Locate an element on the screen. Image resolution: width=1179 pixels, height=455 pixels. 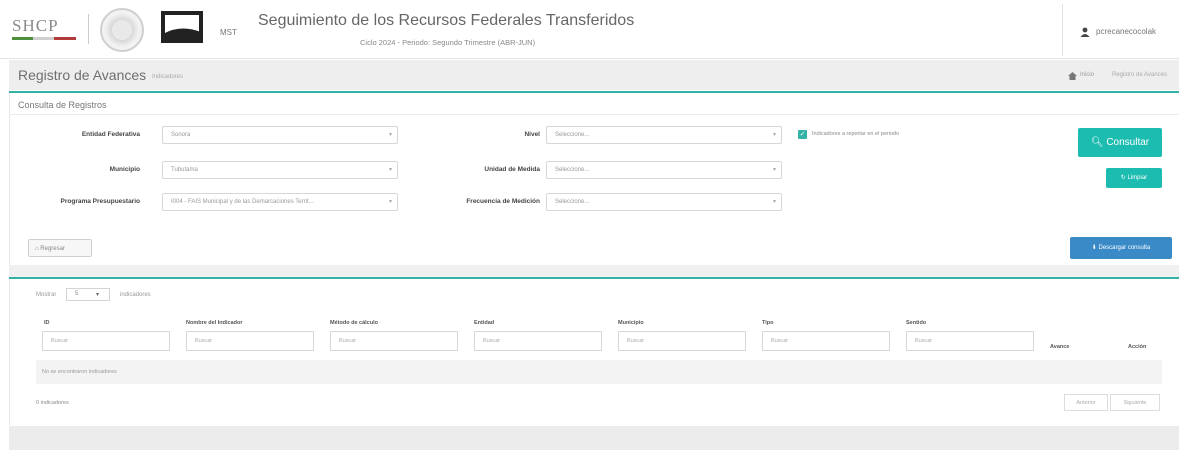
period-indicators-checkbox: ✓ is located at coordinates (802, 134).